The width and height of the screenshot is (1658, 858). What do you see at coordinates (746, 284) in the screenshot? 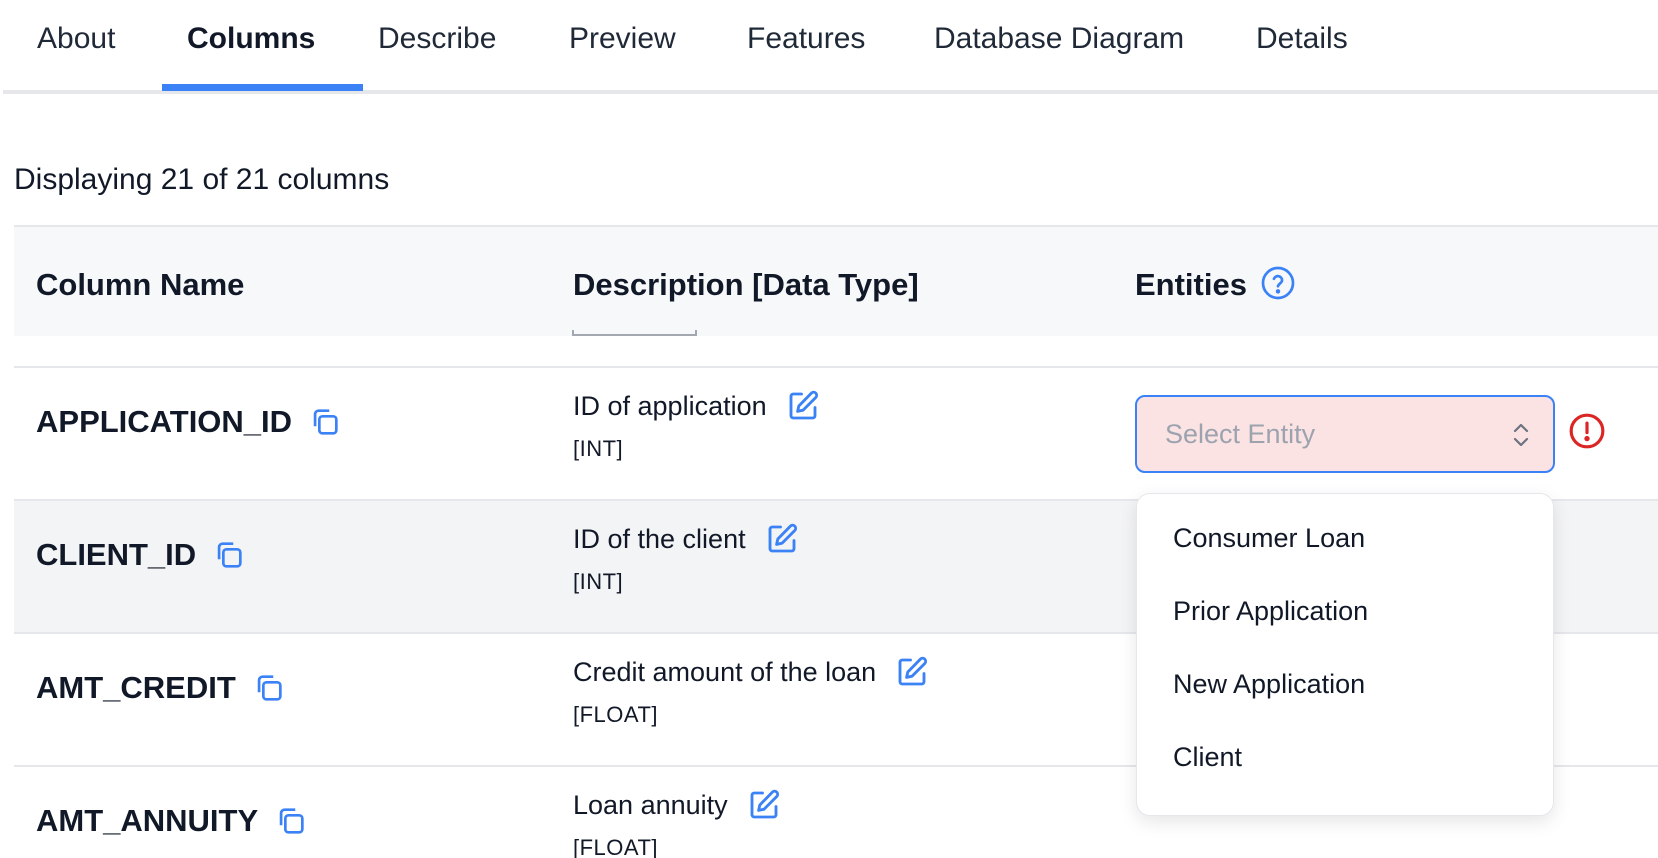
I see `header-description: Description [Data Type]` at bounding box center [746, 284].